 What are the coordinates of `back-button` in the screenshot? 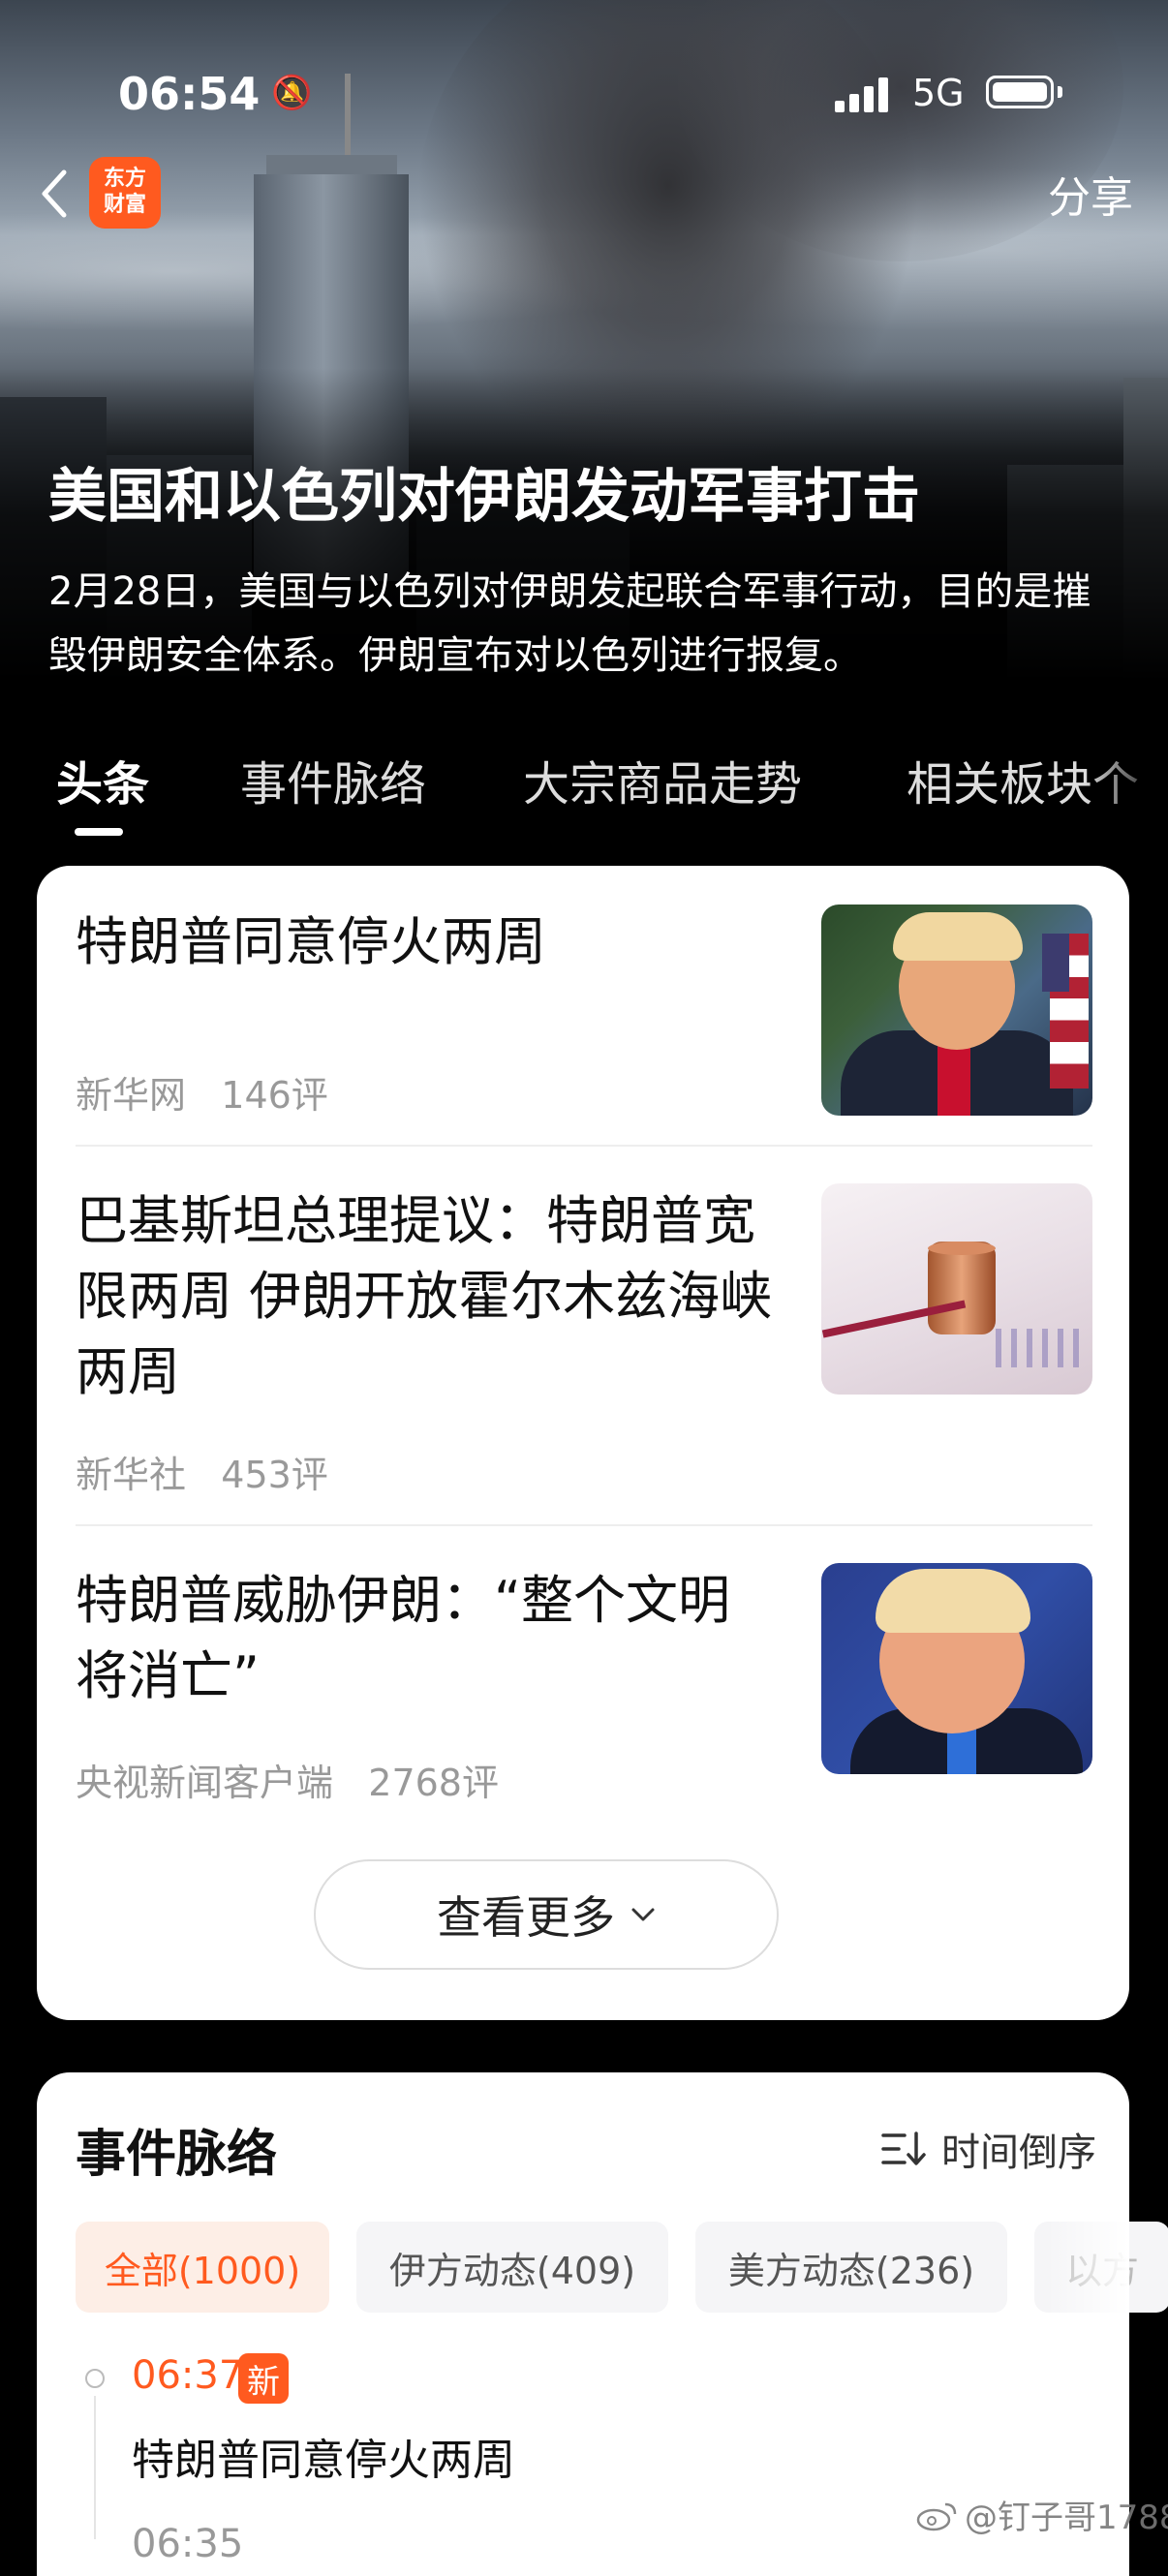 It's located at (54, 194).